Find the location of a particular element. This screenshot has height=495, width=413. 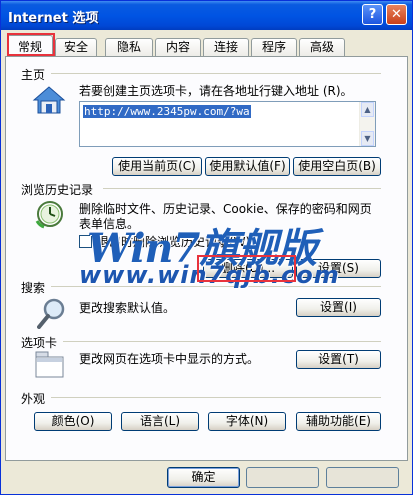

tab-general: 常规 is located at coordinates (30, 46).